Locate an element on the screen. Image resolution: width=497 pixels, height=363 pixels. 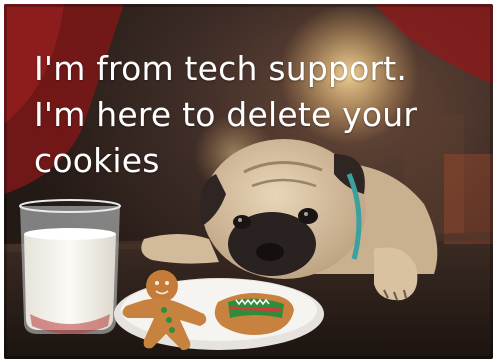
glass-of-milk is located at coordinates (70, 266).